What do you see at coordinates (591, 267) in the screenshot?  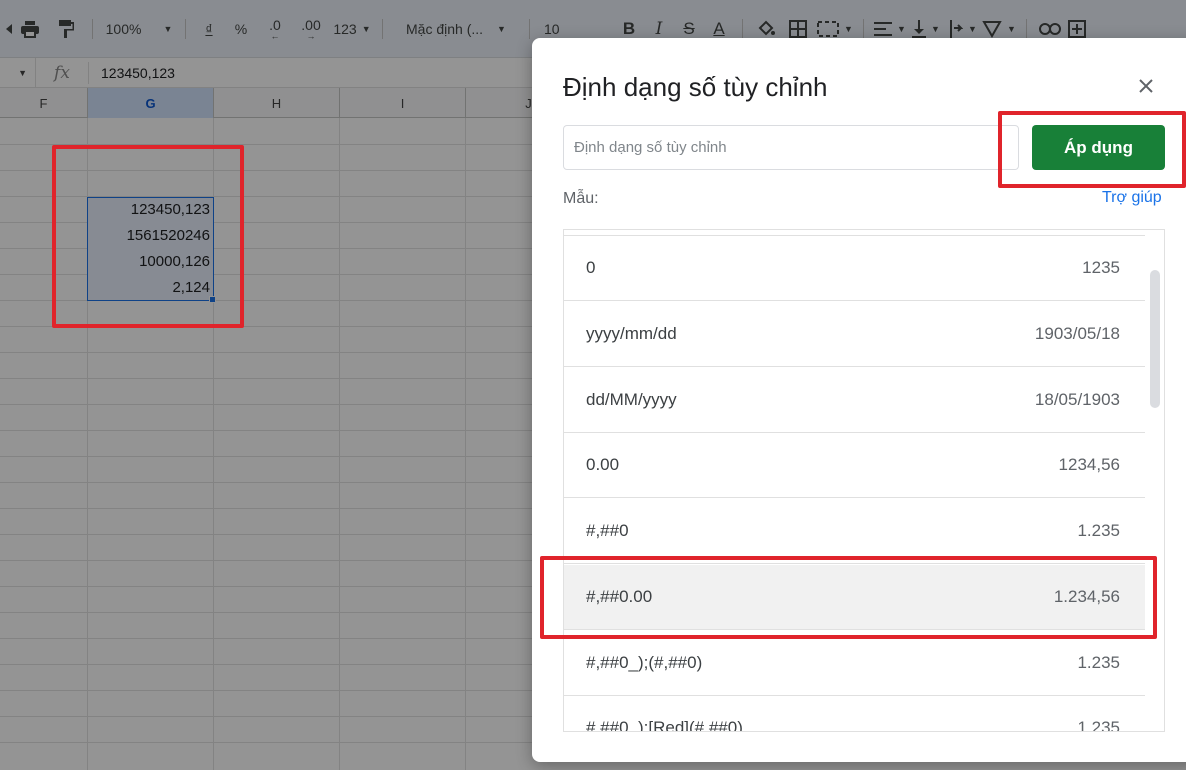 I see `format-pattern: 0` at bounding box center [591, 267].